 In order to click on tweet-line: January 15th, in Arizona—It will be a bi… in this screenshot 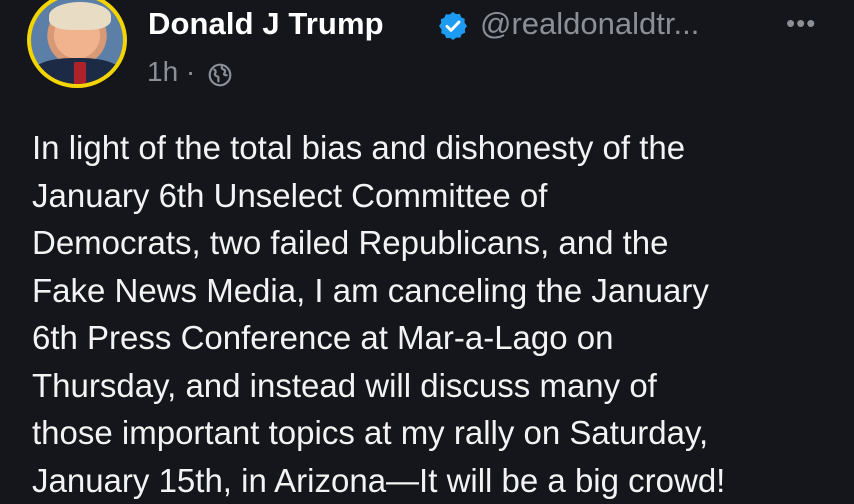, I will do `click(432, 480)`.